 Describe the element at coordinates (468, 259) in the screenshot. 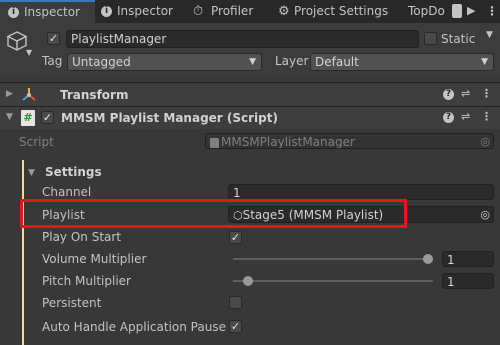

I see `volume-multiplier-input: 1` at that location.